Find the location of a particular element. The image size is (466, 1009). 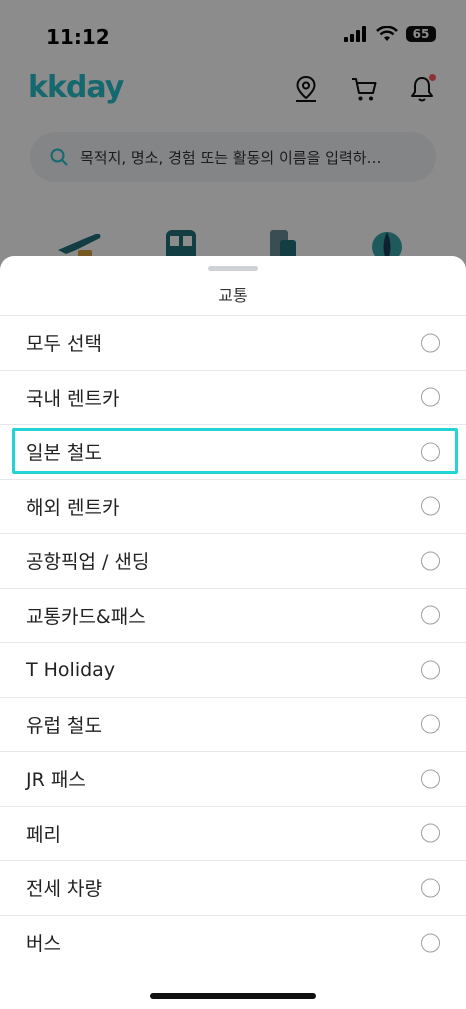

option-label: 국내 렌트카 is located at coordinates (73, 398).